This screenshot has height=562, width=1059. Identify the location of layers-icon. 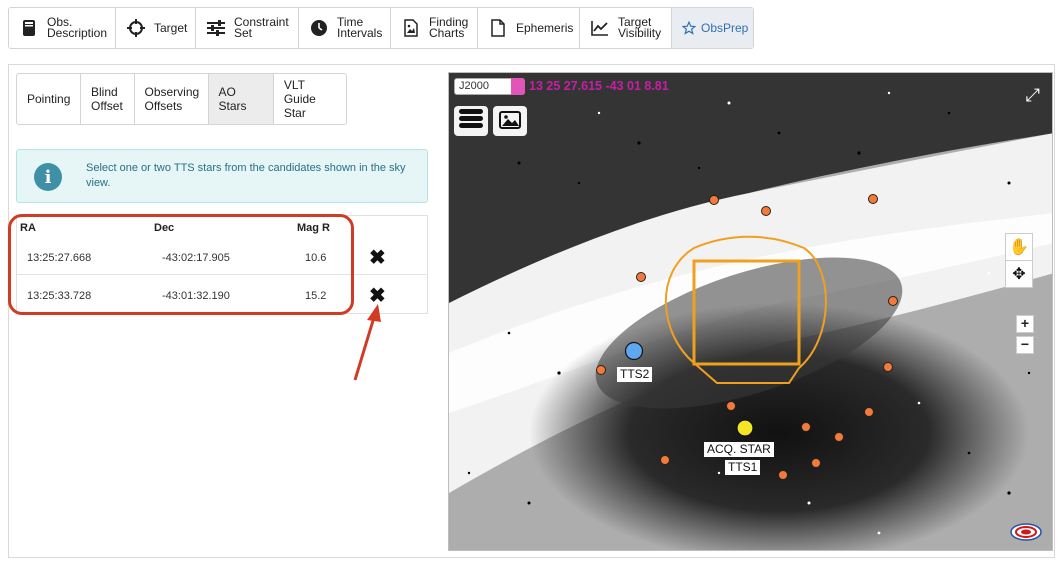
(471, 121).